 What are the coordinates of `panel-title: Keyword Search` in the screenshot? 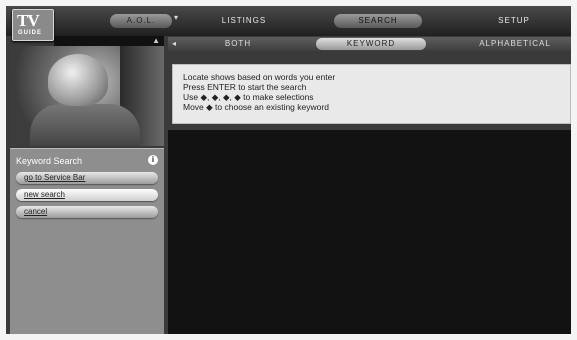 It's located at (49, 161).